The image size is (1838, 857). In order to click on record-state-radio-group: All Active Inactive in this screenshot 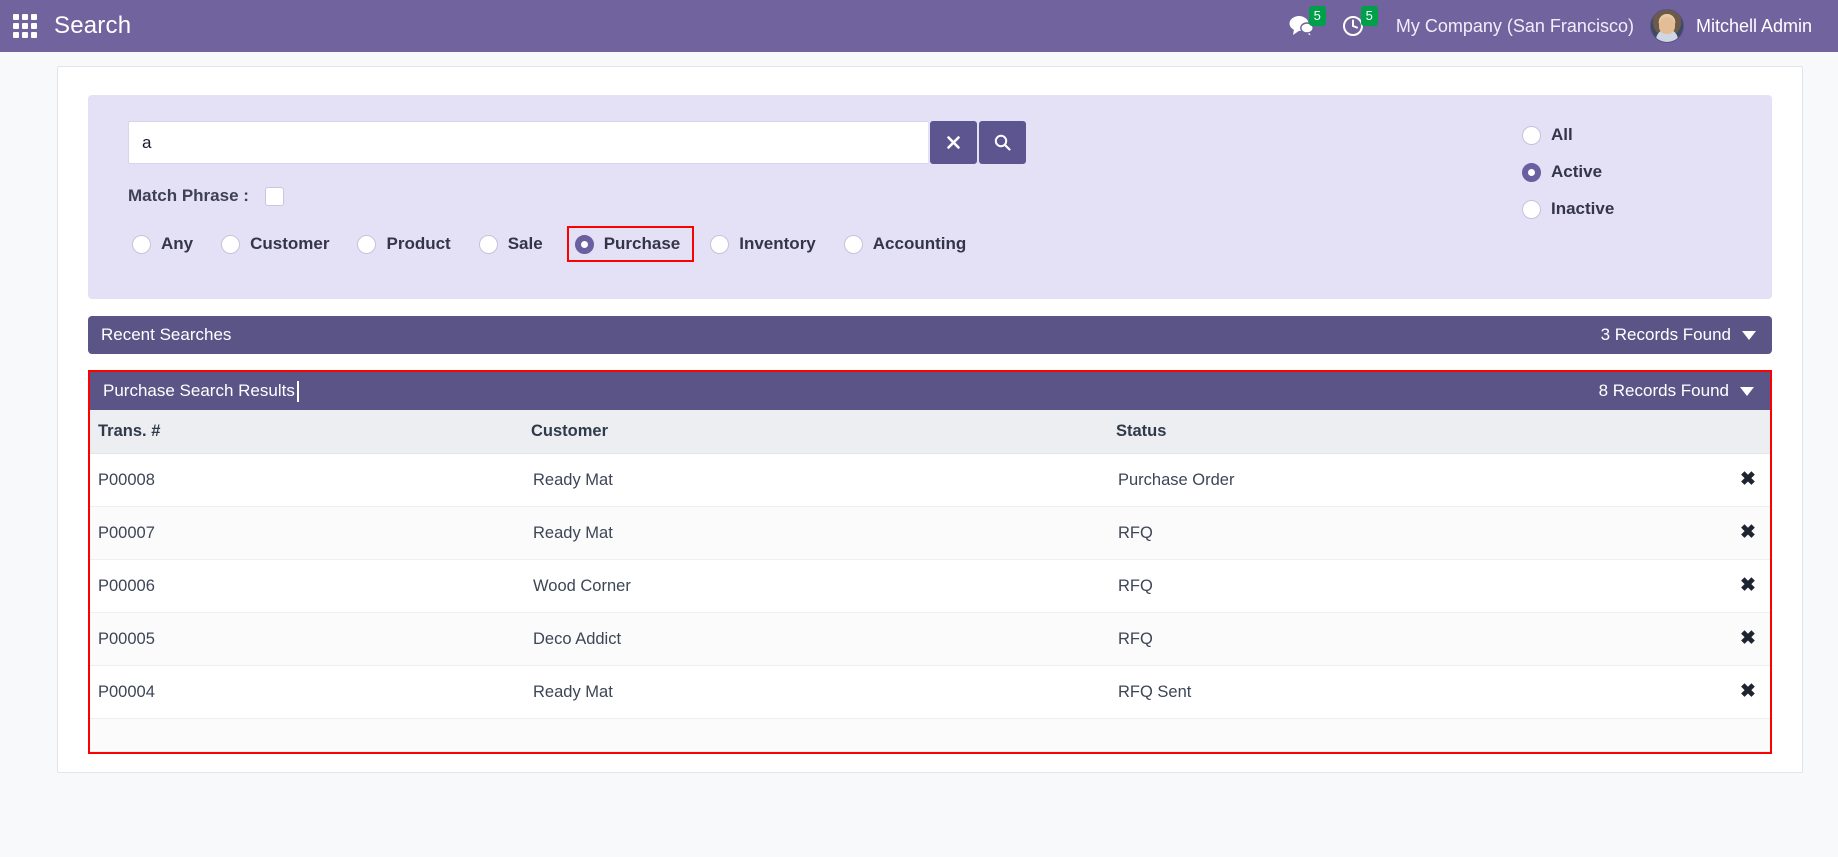, I will do `click(1632, 172)`.